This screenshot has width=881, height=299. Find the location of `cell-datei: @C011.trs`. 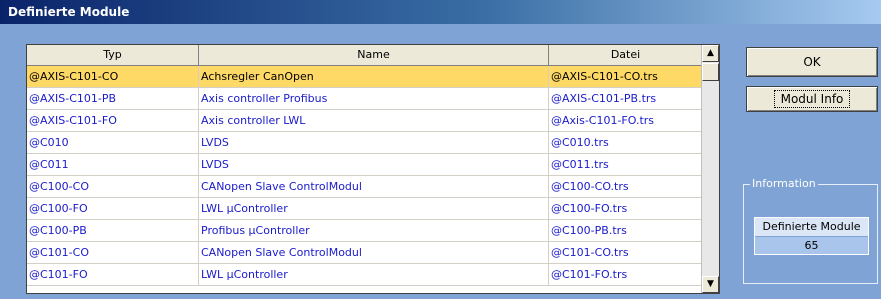

cell-datei: @C011.trs is located at coordinates (626, 164).